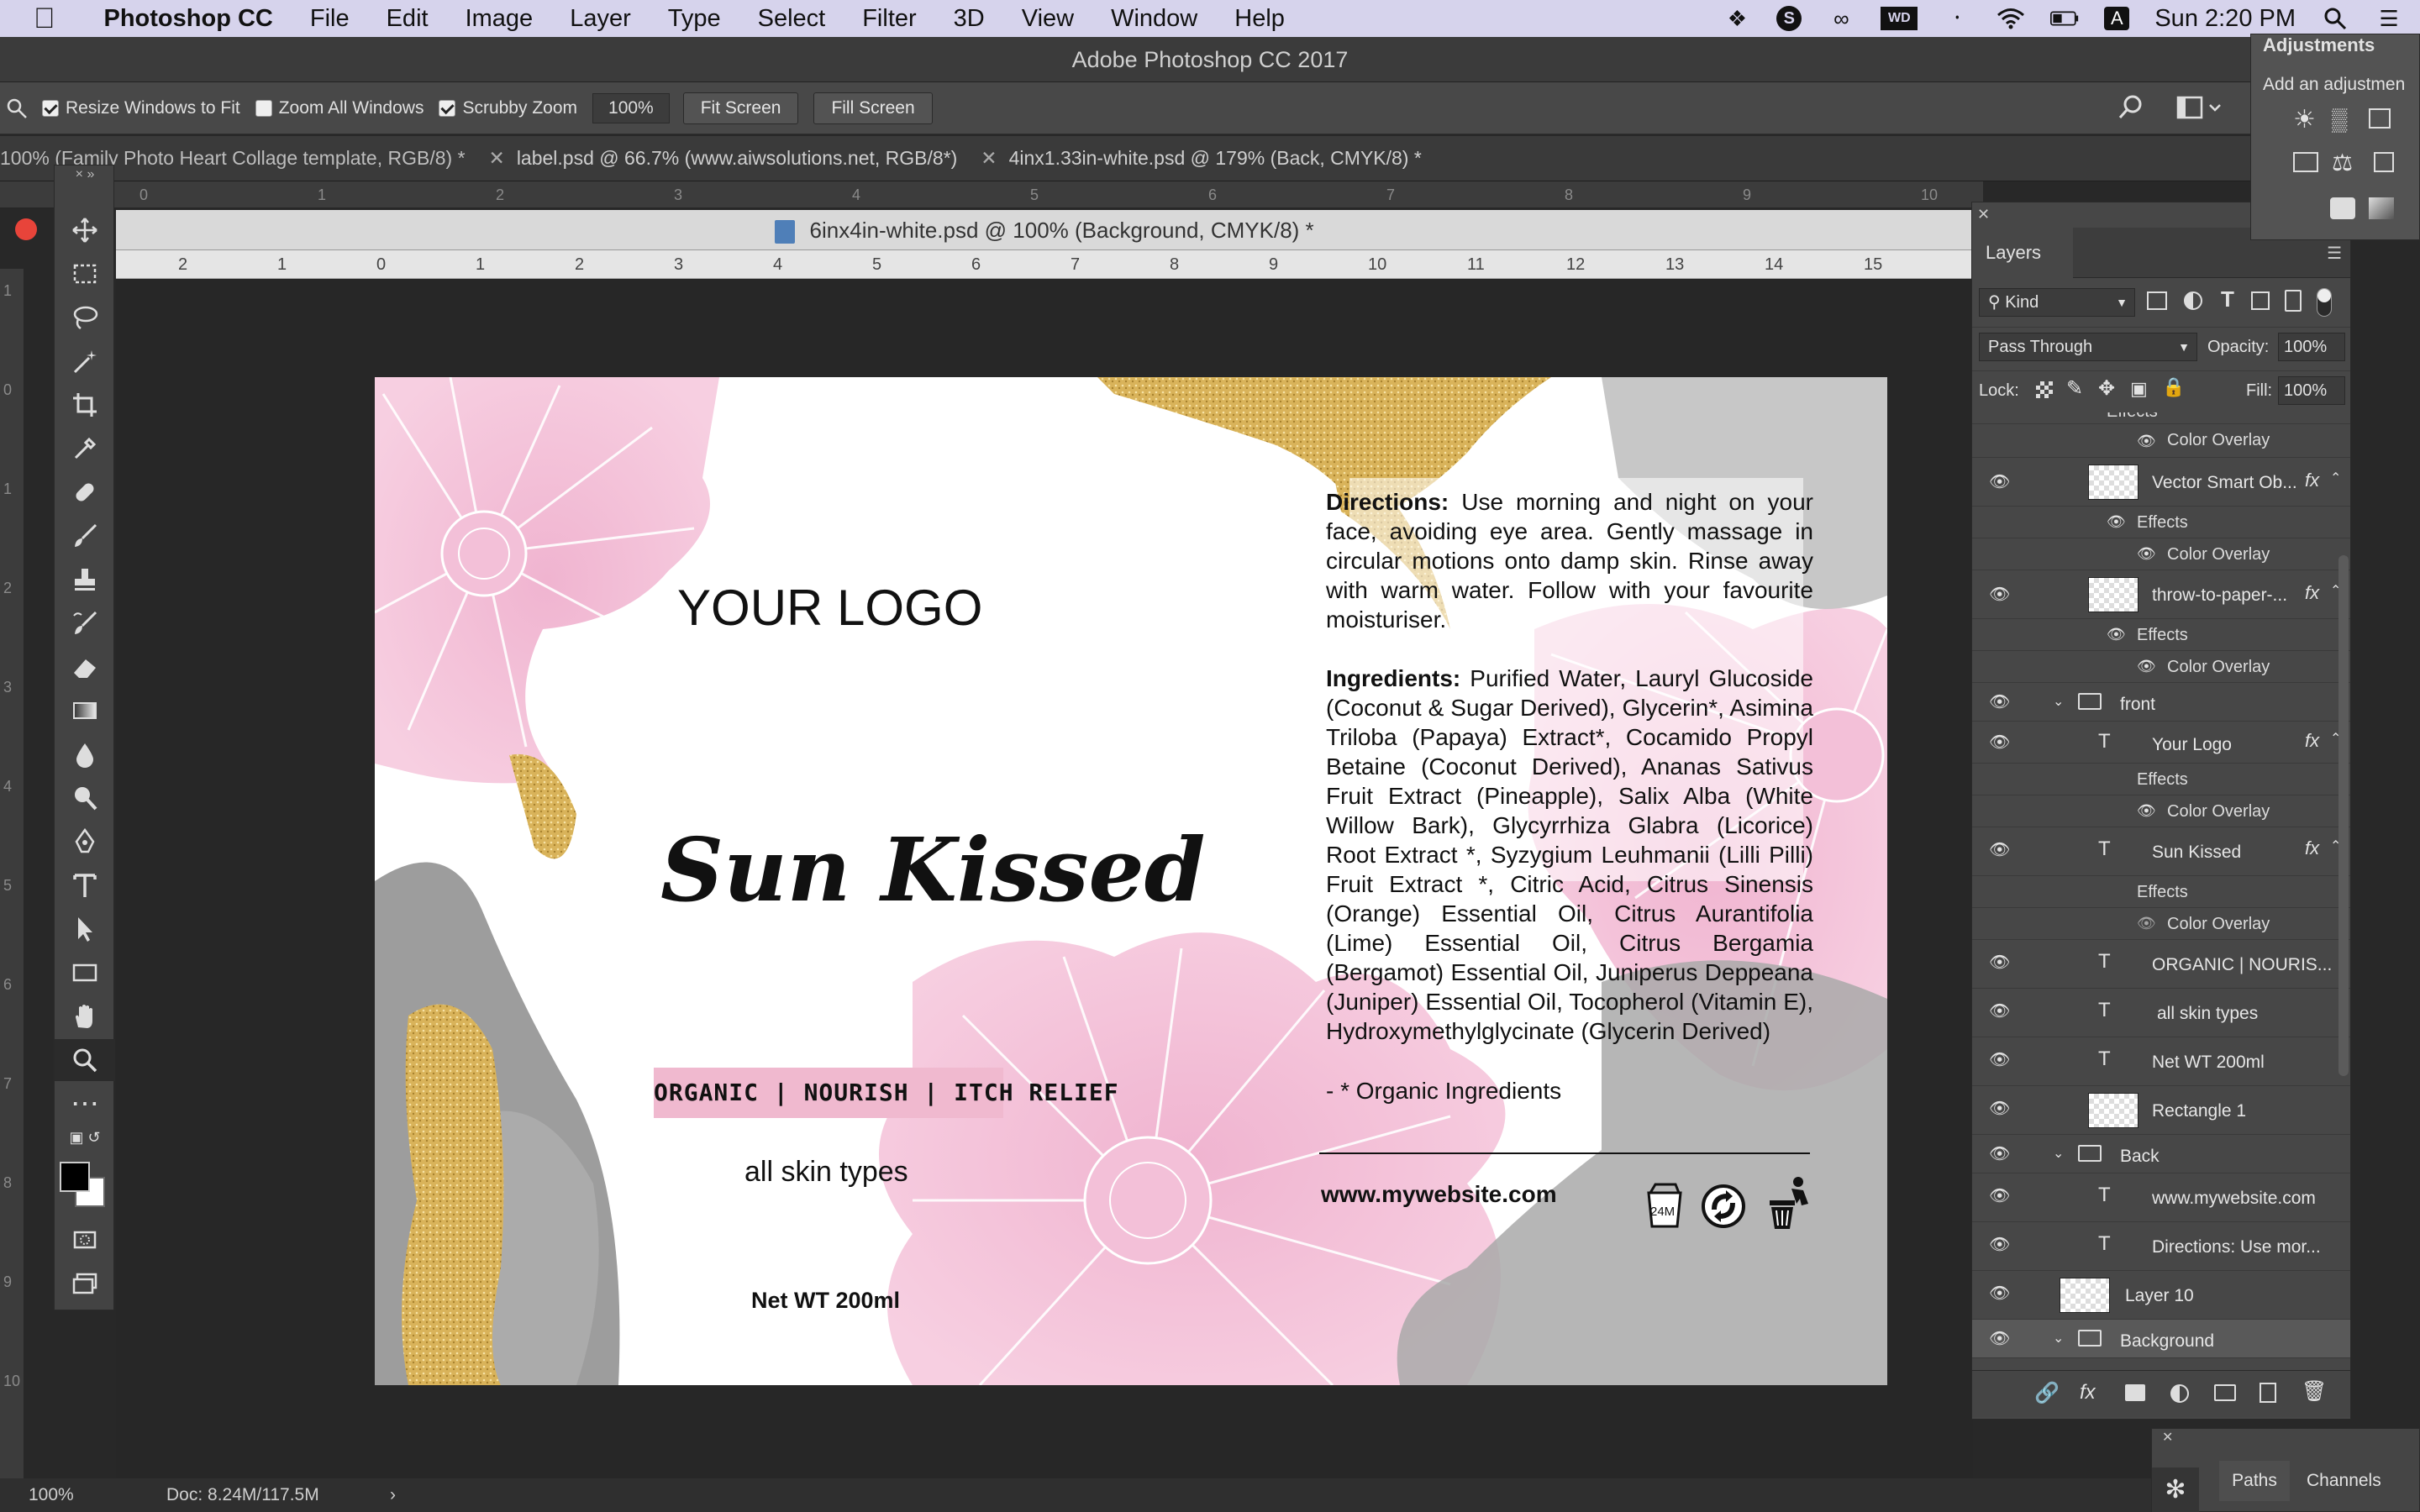 This screenshot has height=1512, width=2420. Describe the element at coordinates (2064, 18) in the screenshot. I see `battery-icon` at that location.